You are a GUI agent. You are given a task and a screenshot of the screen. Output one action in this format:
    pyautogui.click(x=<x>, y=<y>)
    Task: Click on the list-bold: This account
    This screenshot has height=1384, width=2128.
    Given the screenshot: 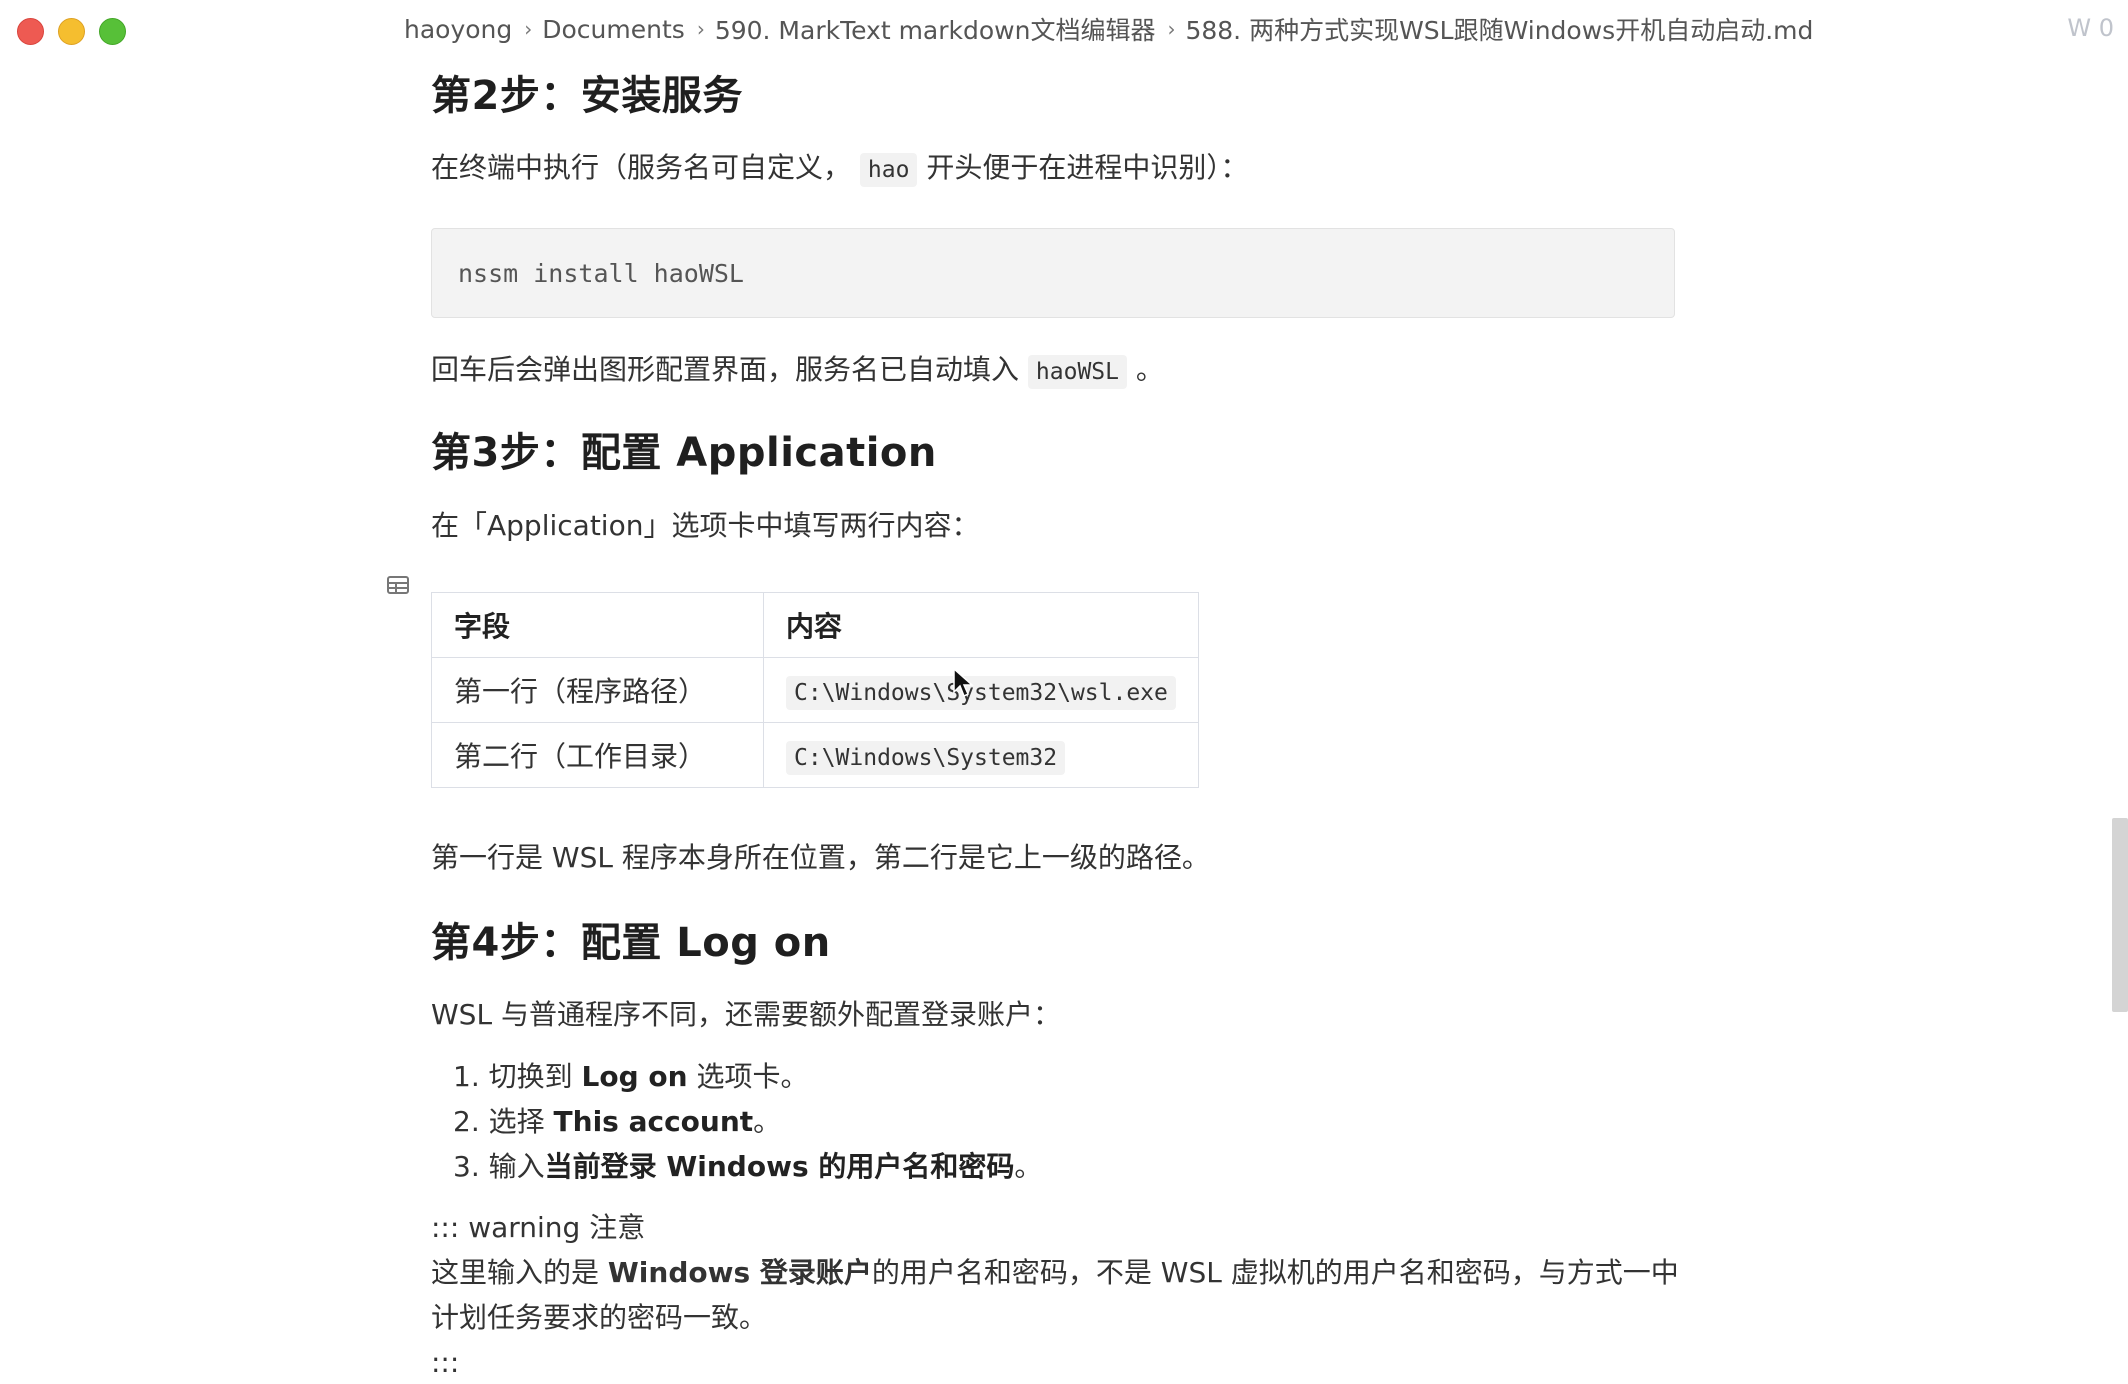 What is the action you would take?
    pyautogui.click(x=653, y=1121)
    